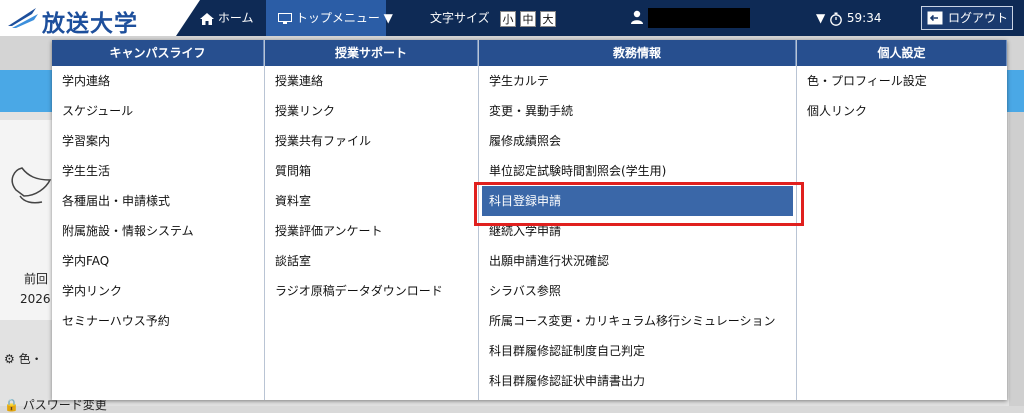  Describe the element at coordinates (637, 231) in the screenshot. I see `menu-item: 継続入学申請` at that location.